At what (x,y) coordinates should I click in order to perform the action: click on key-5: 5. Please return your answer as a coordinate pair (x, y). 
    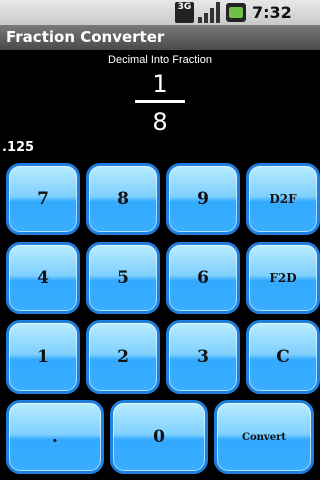
    Looking at the image, I should click on (123, 278).